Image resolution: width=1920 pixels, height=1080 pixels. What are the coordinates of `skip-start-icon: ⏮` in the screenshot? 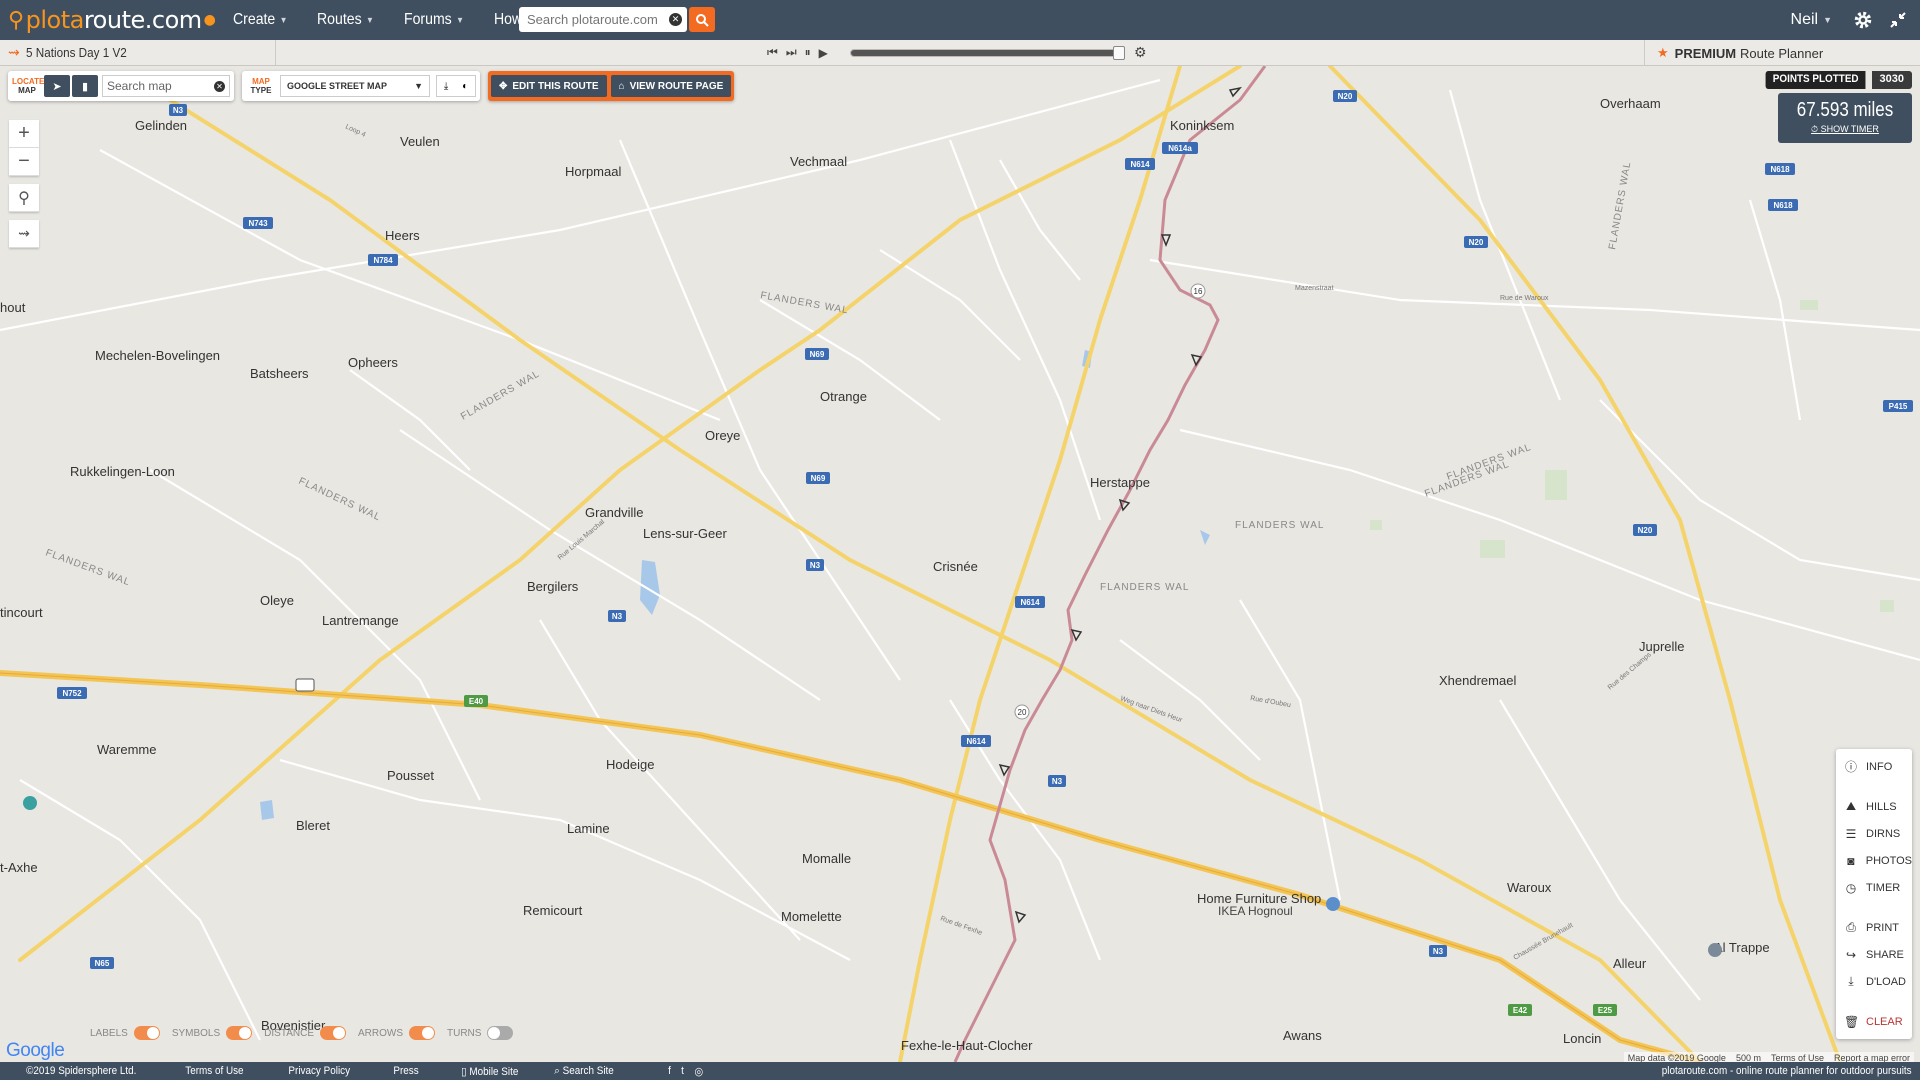 It's located at (772, 52).